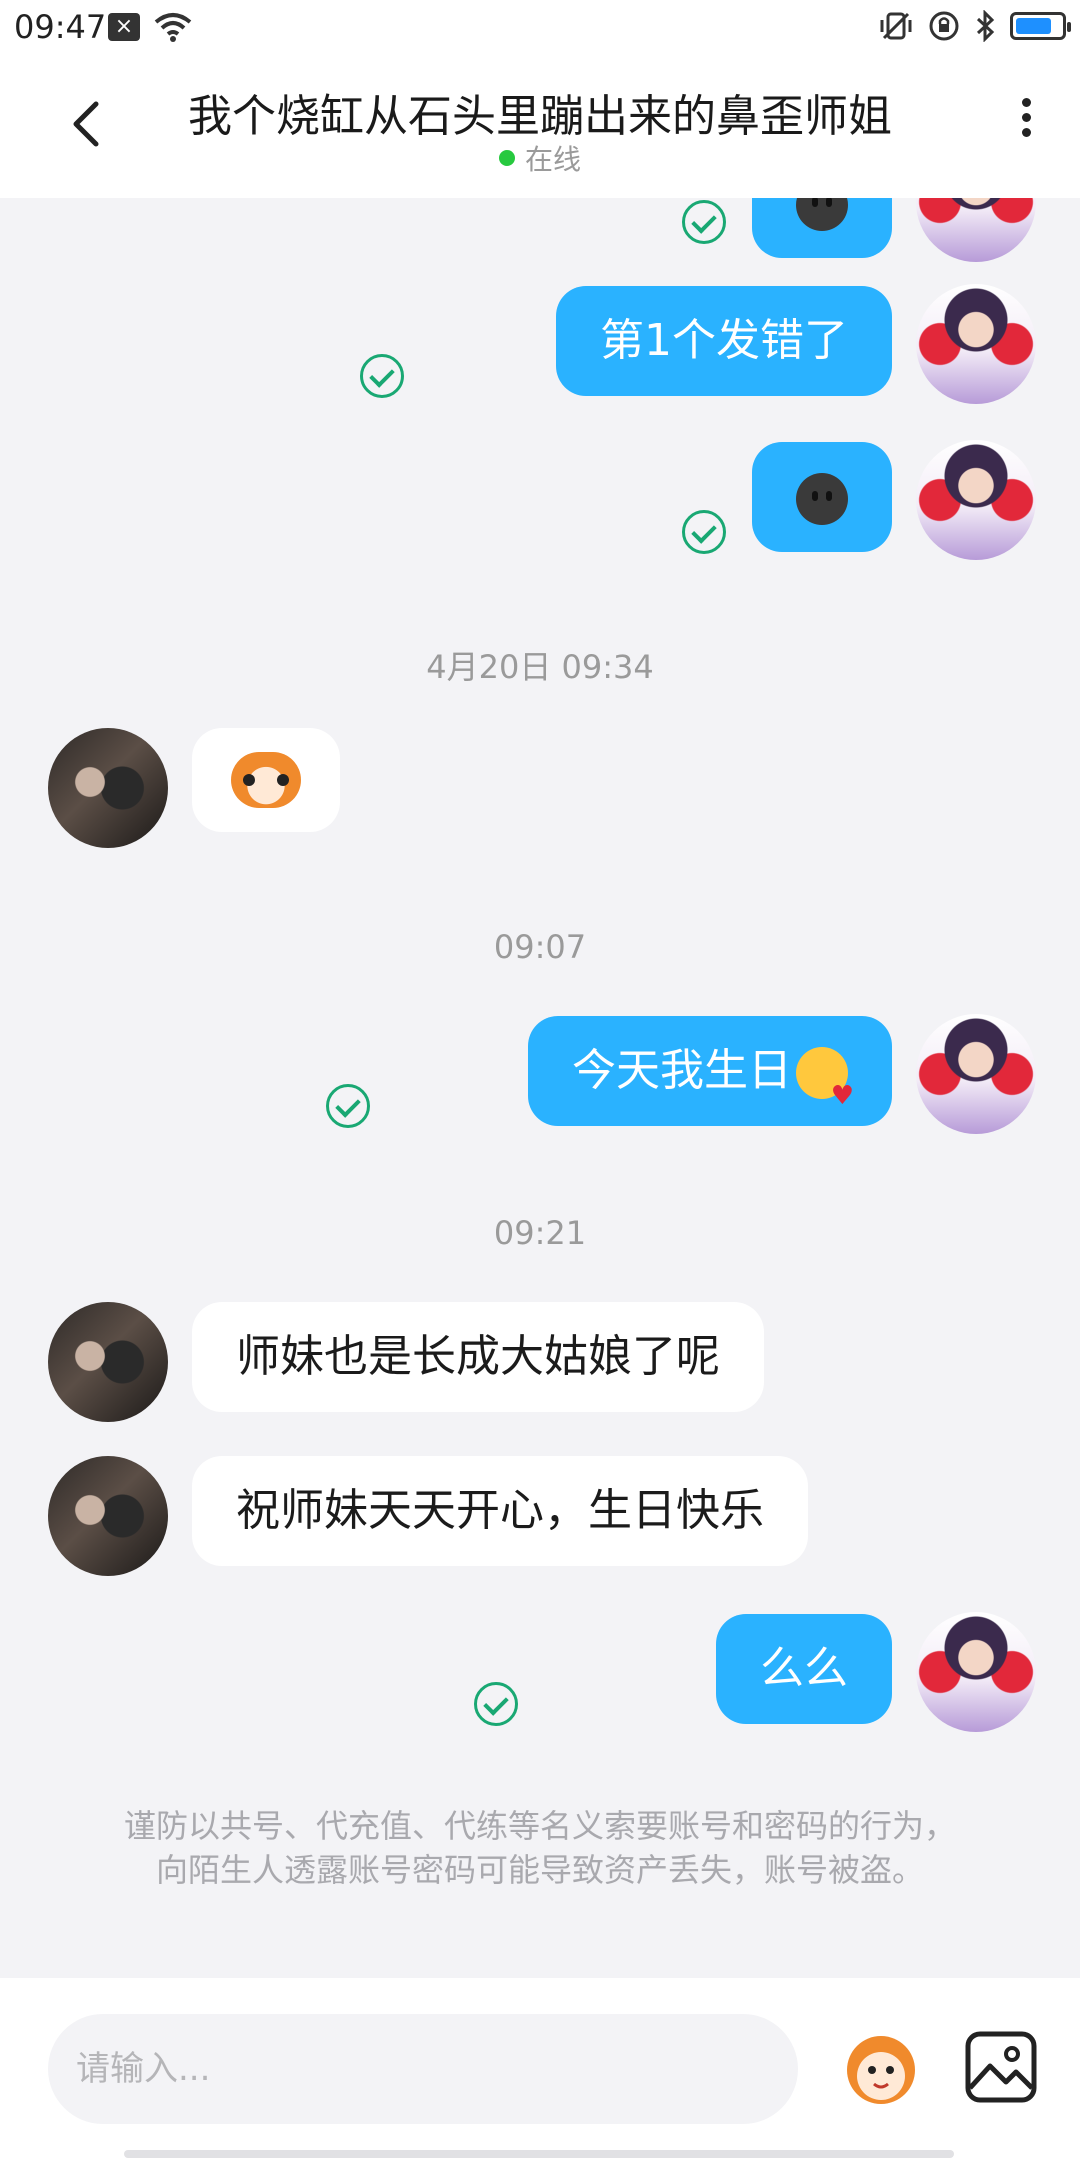 The width and height of the screenshot is (1080, 2160). I want to click on timestamp: 09:21, so click(540, 1233).